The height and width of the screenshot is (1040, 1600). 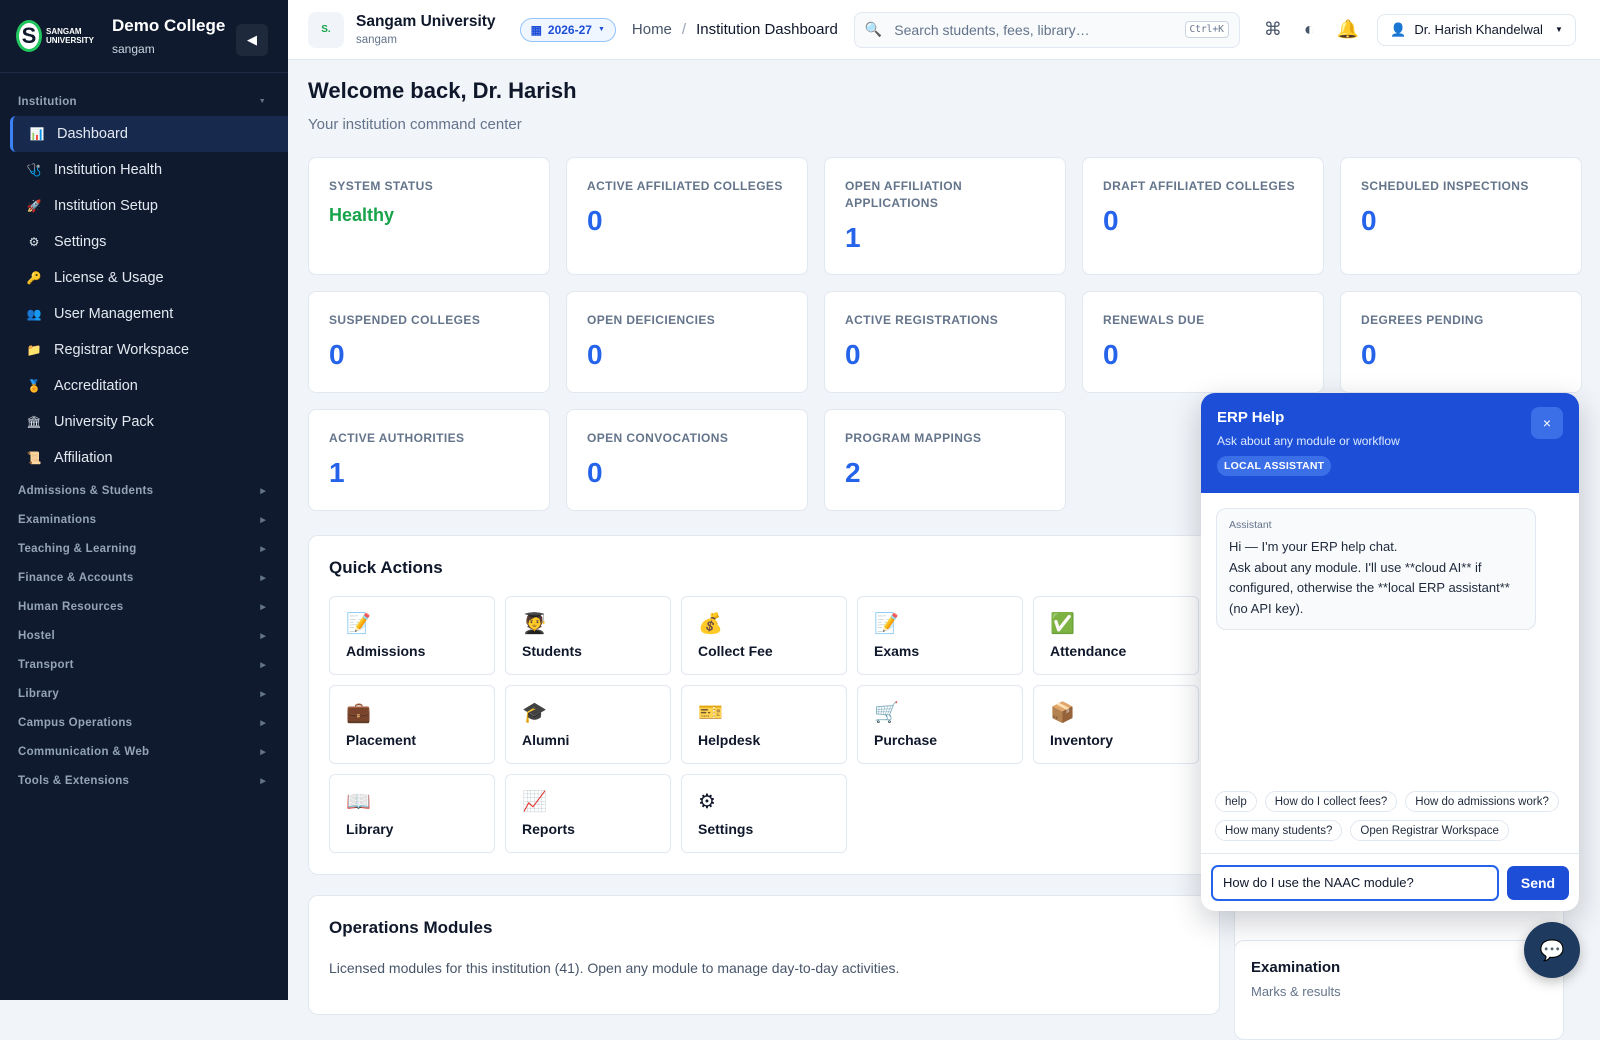 What do you see at coordinates (381, 186) in the screenshot?
I see `stat-label: SYSTEM STATUS` at bounding box center [381, 186].